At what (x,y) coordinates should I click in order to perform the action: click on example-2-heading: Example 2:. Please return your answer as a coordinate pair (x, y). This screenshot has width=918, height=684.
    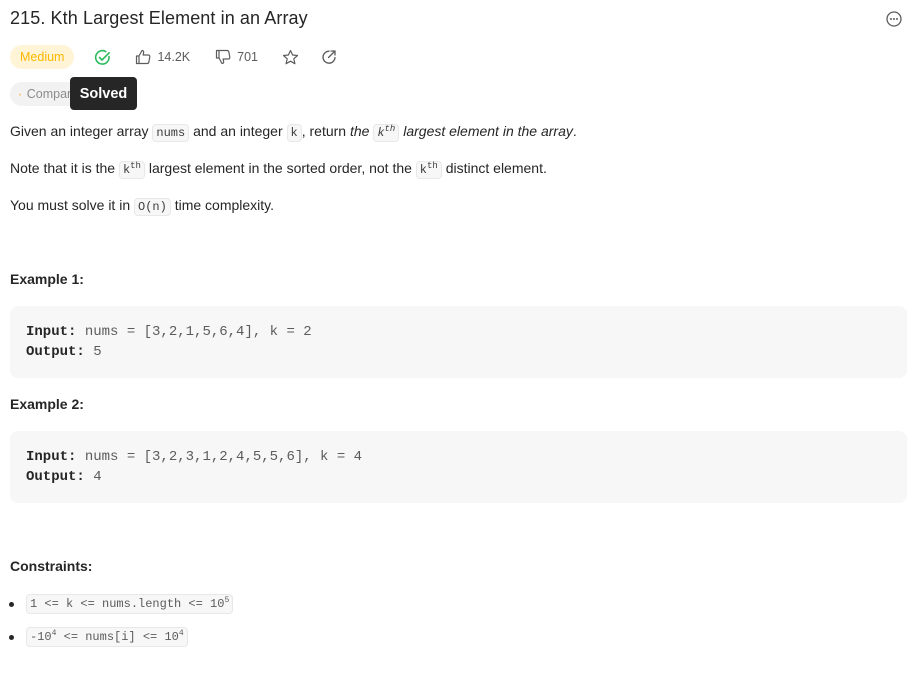
    Looking at the image, I should click on (47, 404).